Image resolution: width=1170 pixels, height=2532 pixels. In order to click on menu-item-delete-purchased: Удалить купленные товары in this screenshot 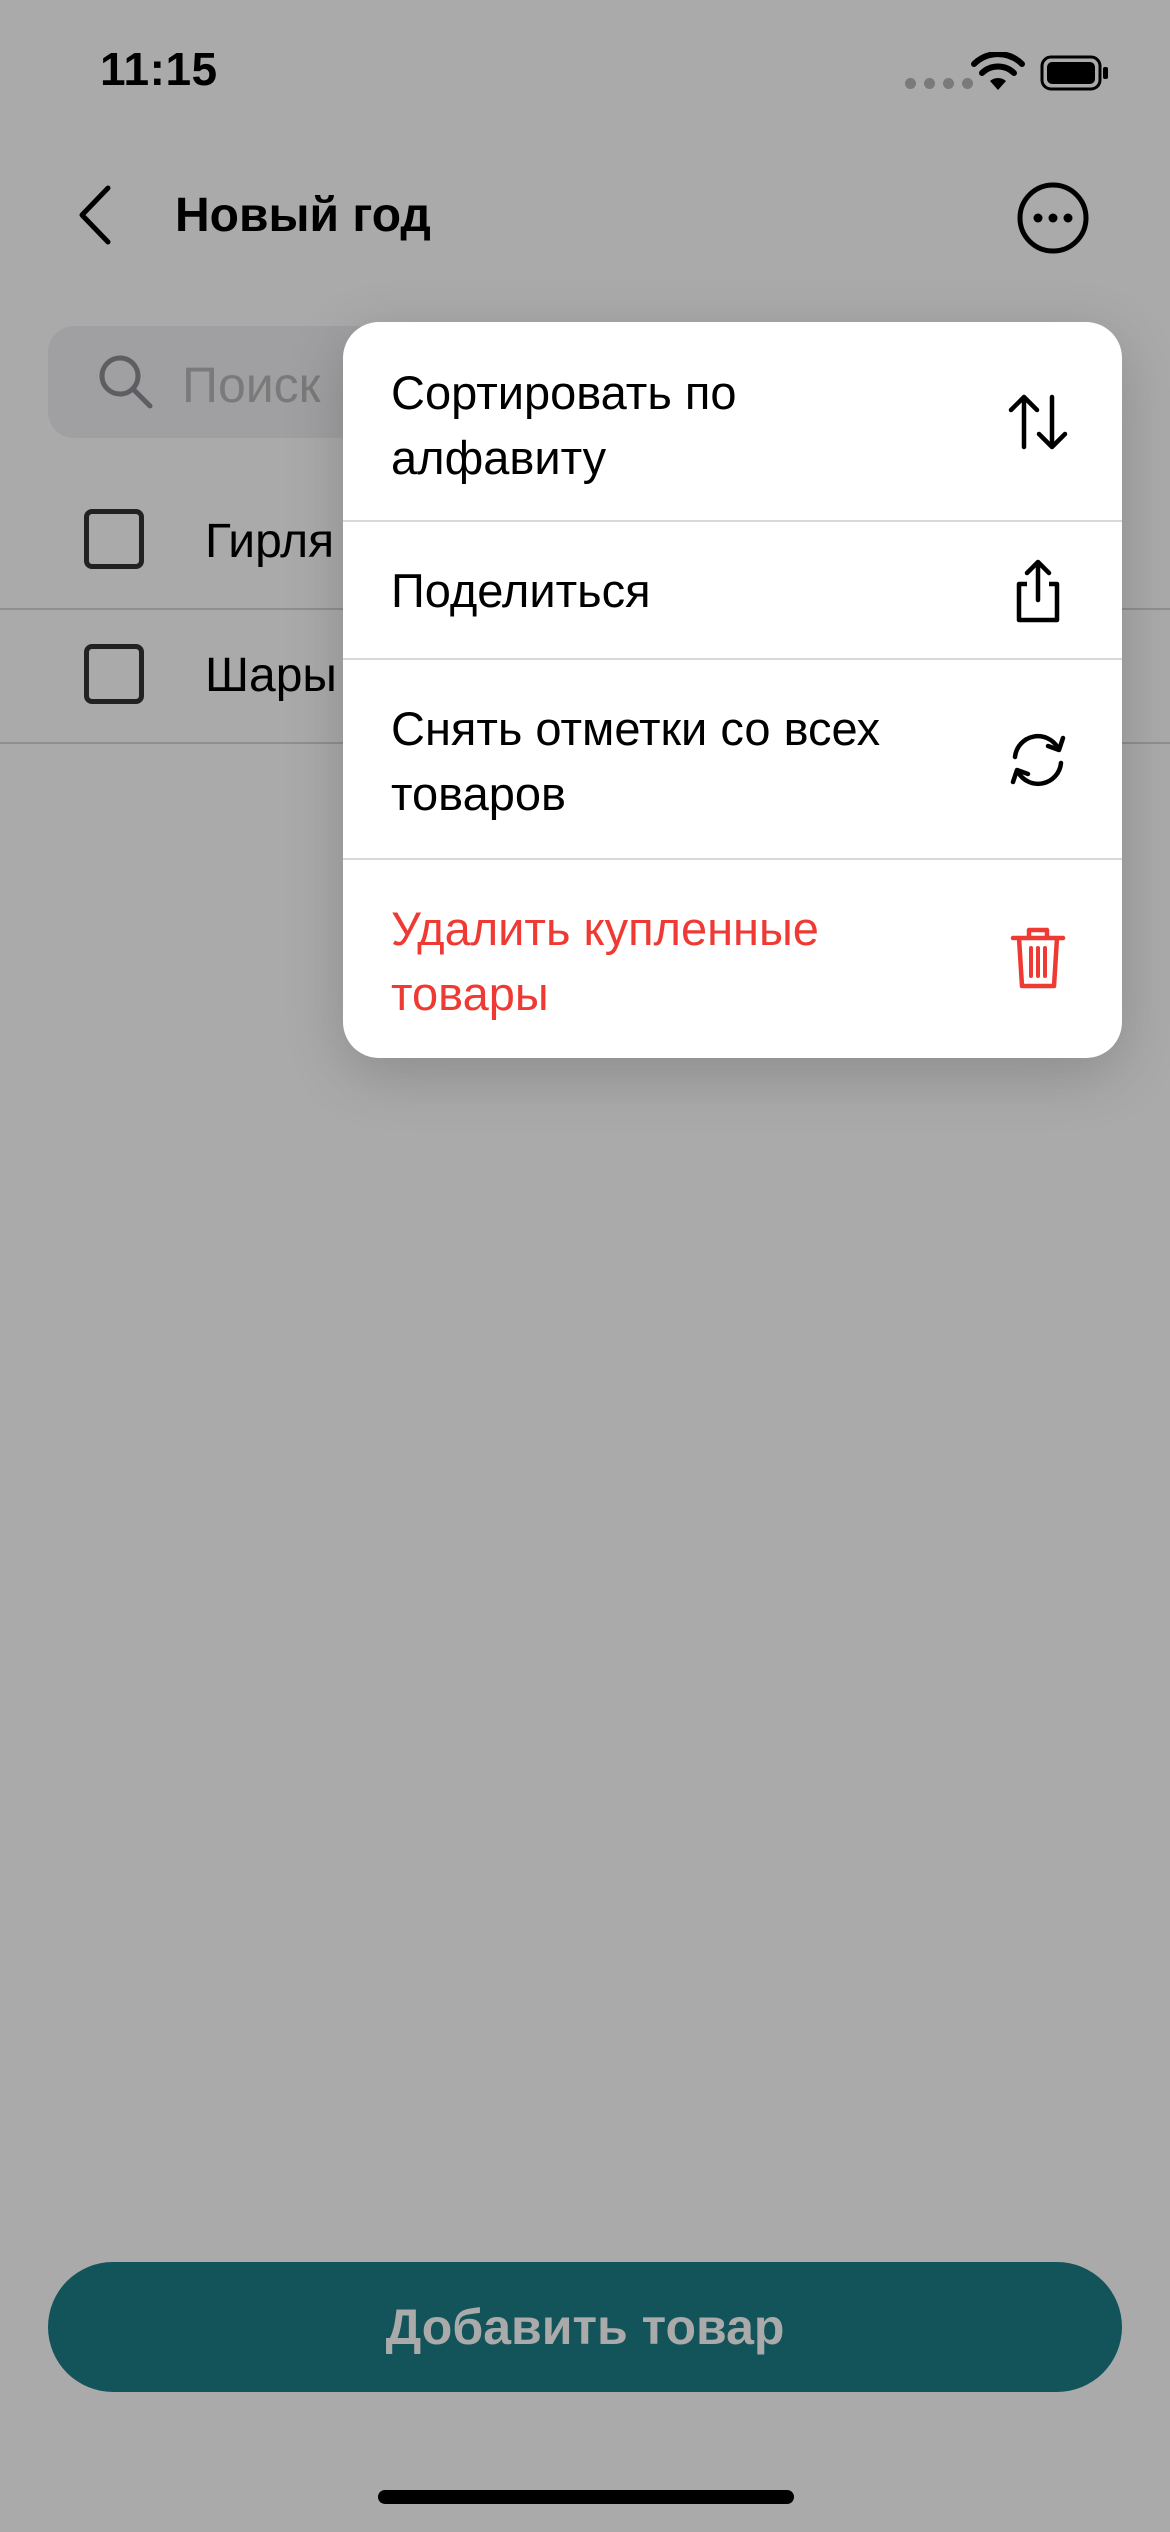, I will do `click(732, 959)`.